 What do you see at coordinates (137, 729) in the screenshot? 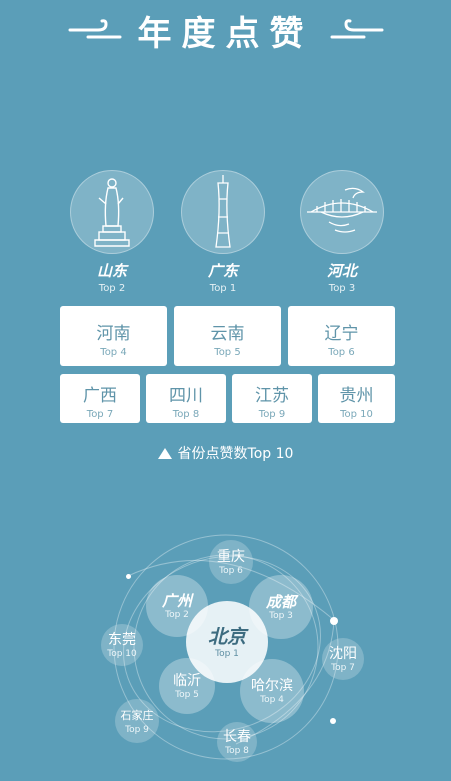
I see `city-rank: Top 9` at bounding box center [137, 729].